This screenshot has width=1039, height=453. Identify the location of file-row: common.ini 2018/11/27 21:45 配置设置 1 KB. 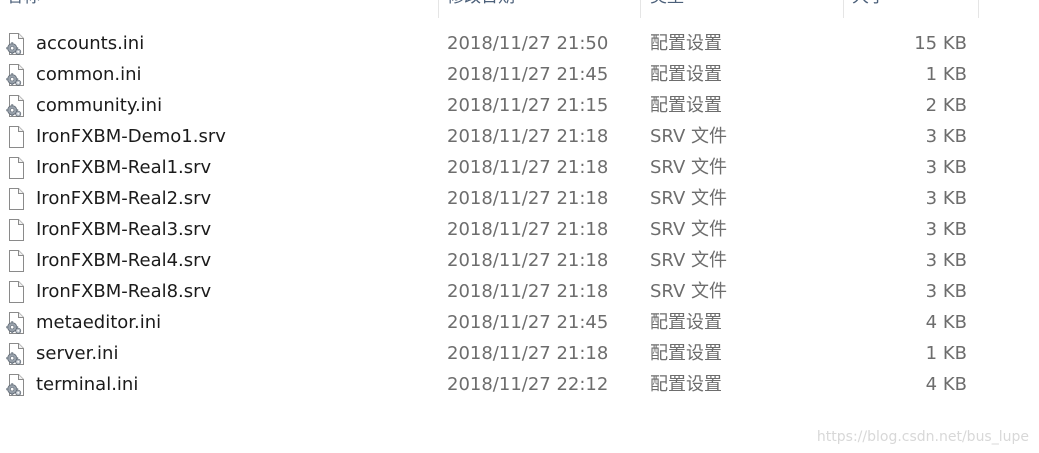
(500, 74).